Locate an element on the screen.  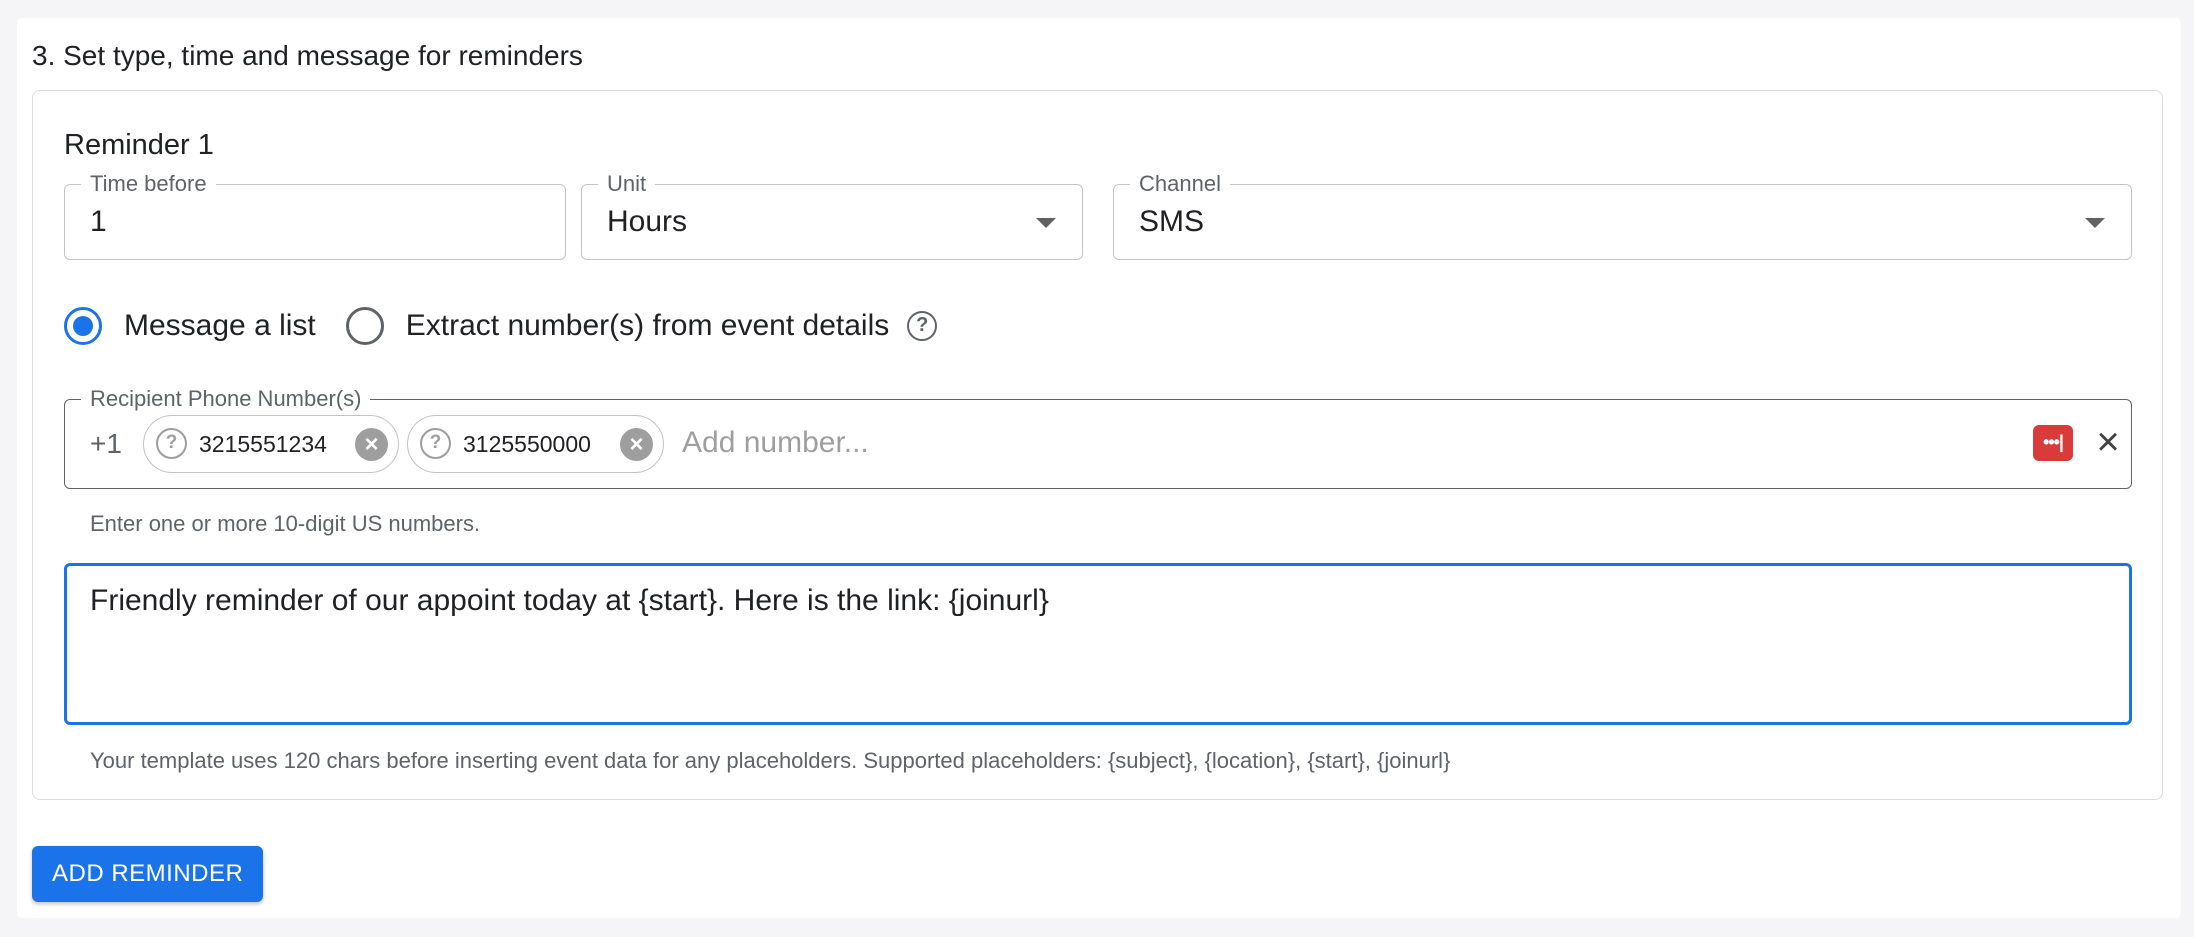
add-reminder-button: ADD REMINDER is located at coordinates (148, 874).